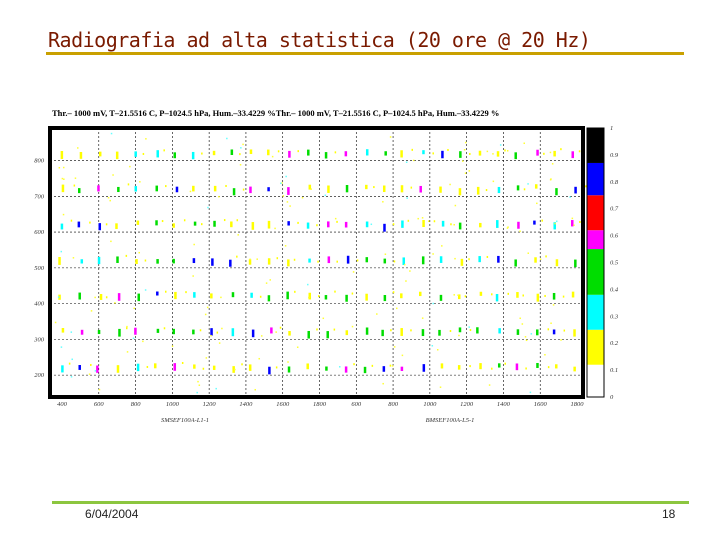 The width and height of the screenshot is (720, 540). I want to click on x-tick-label: 1000, so click(173, 404).